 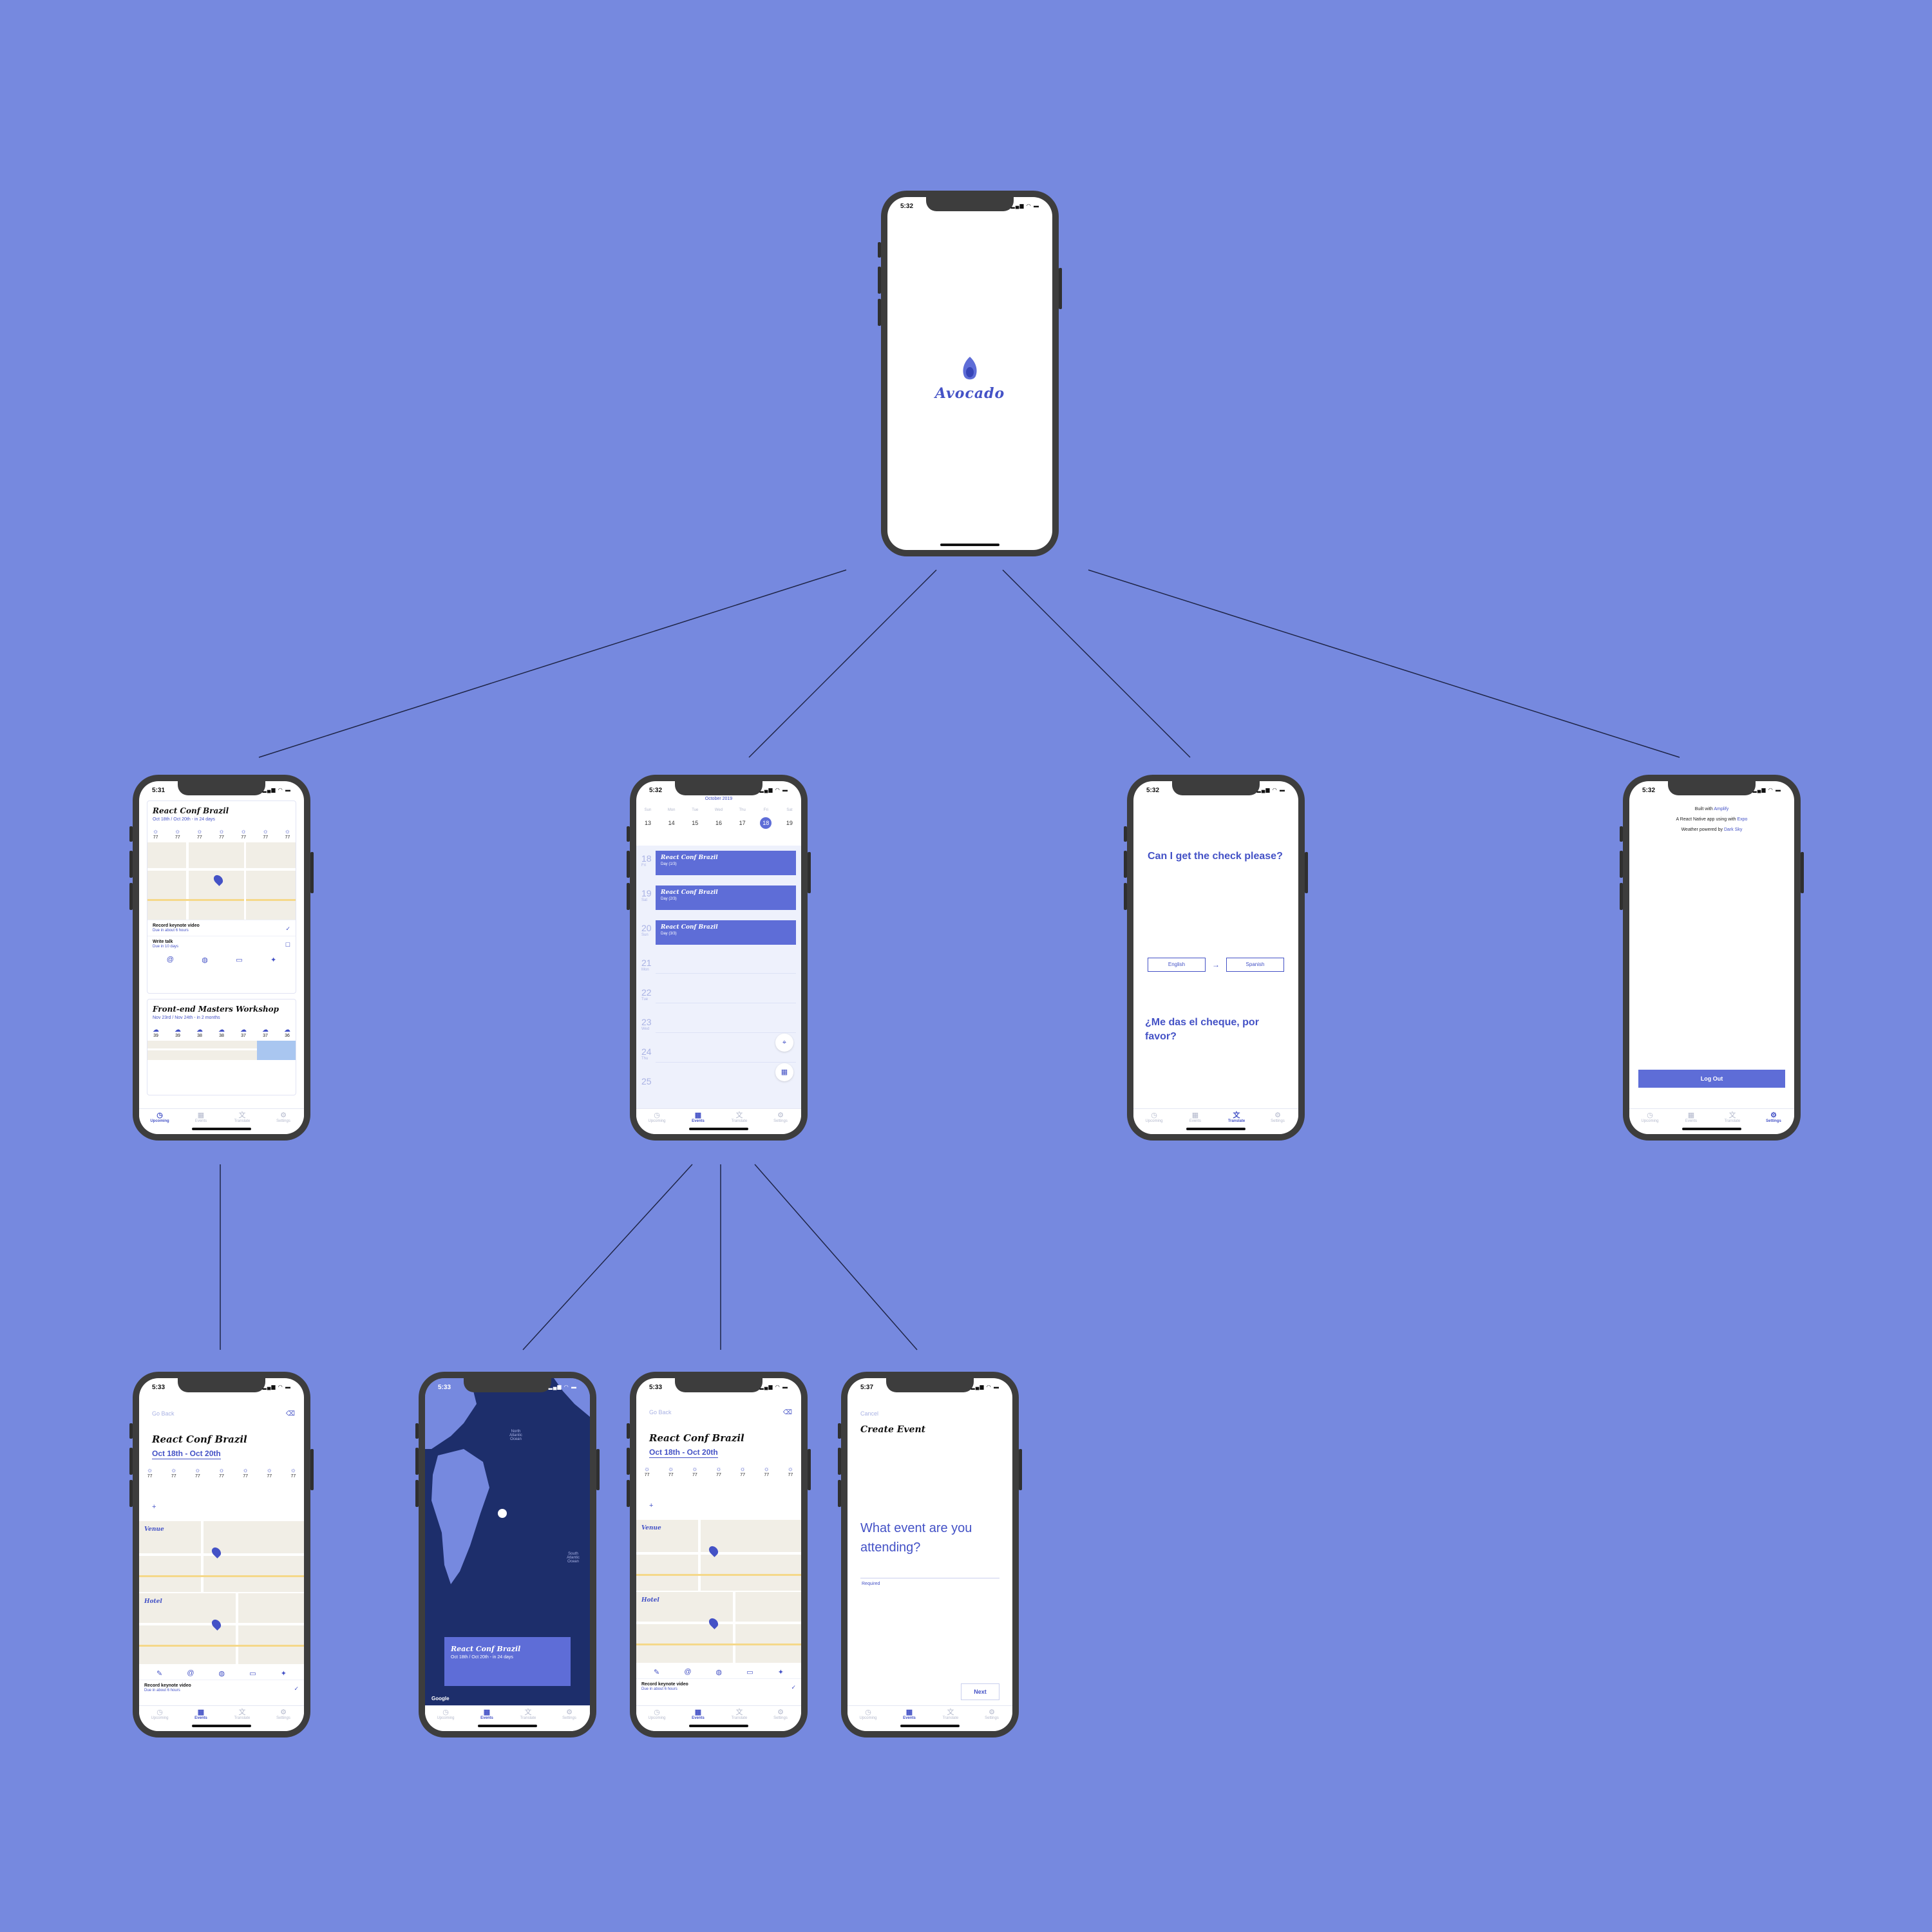 I want to click on agenda-row: 19 Sat React Conf Brazil Day (2/3), so click(x=718, y=901).